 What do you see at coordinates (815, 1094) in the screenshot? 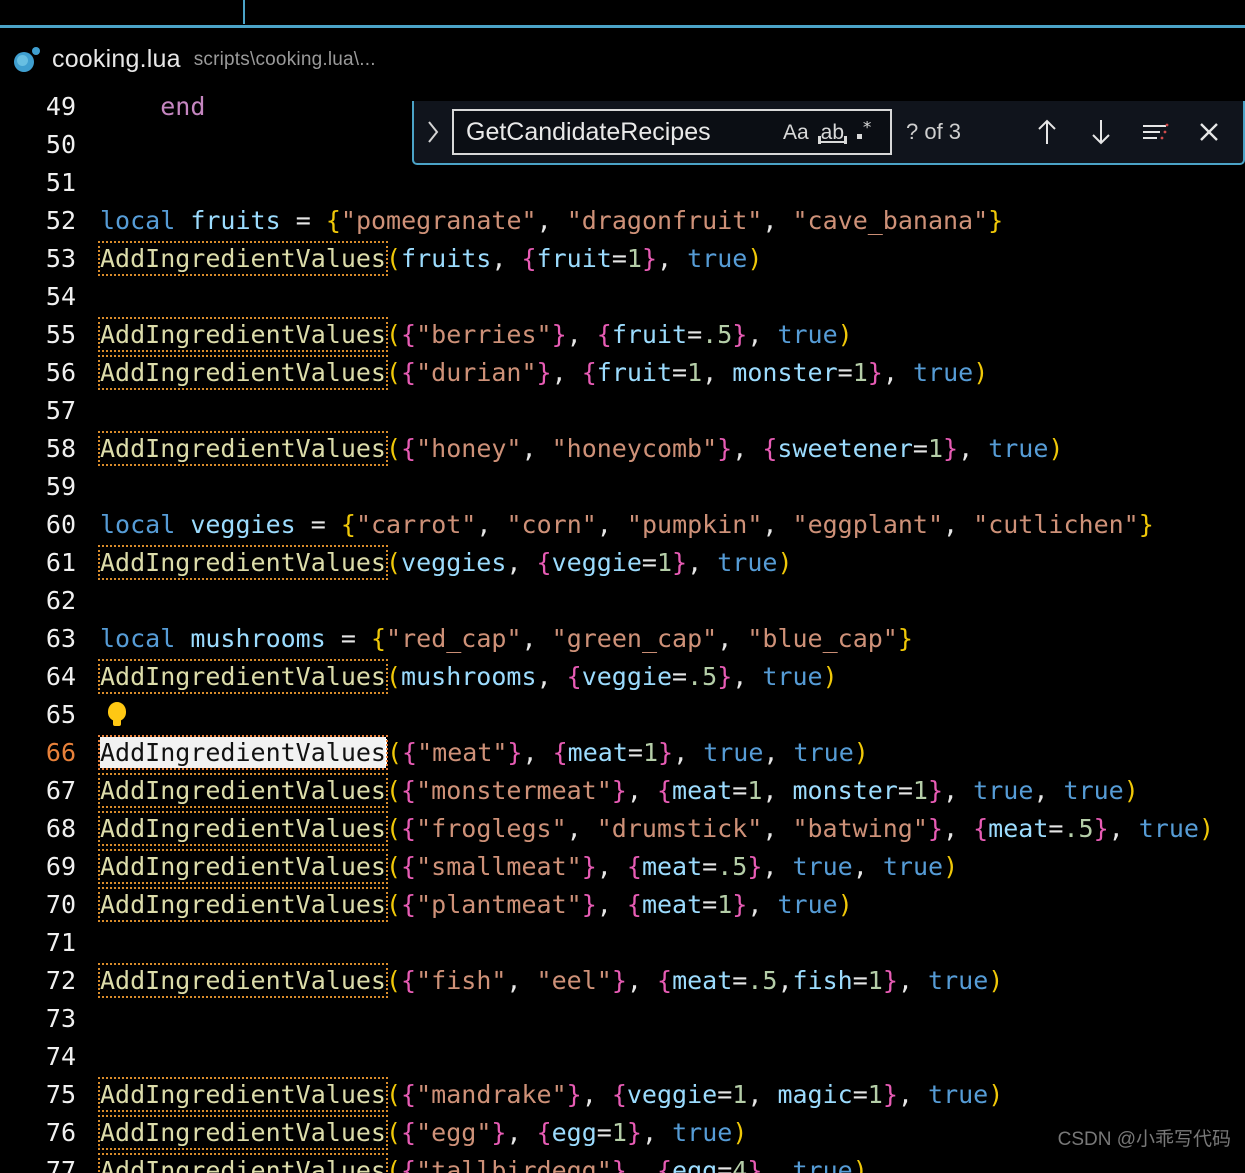
I see `code-token: magic` at bounding box center [815, 1094].